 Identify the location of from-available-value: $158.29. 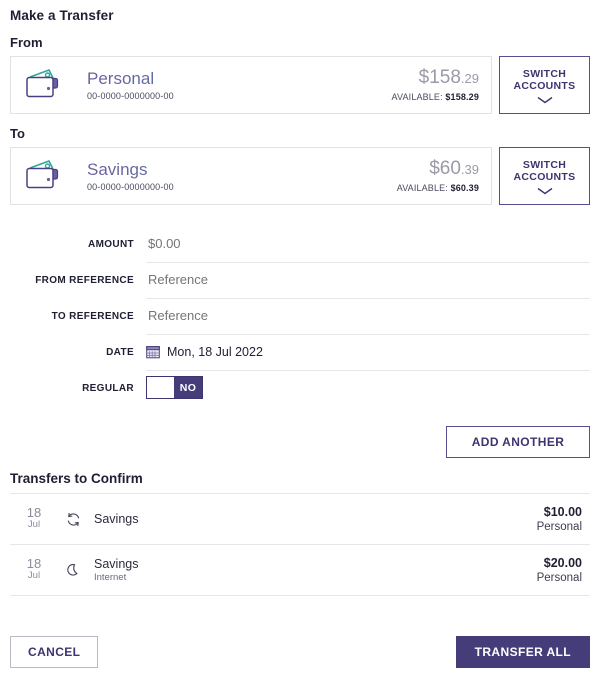
(462, 97).